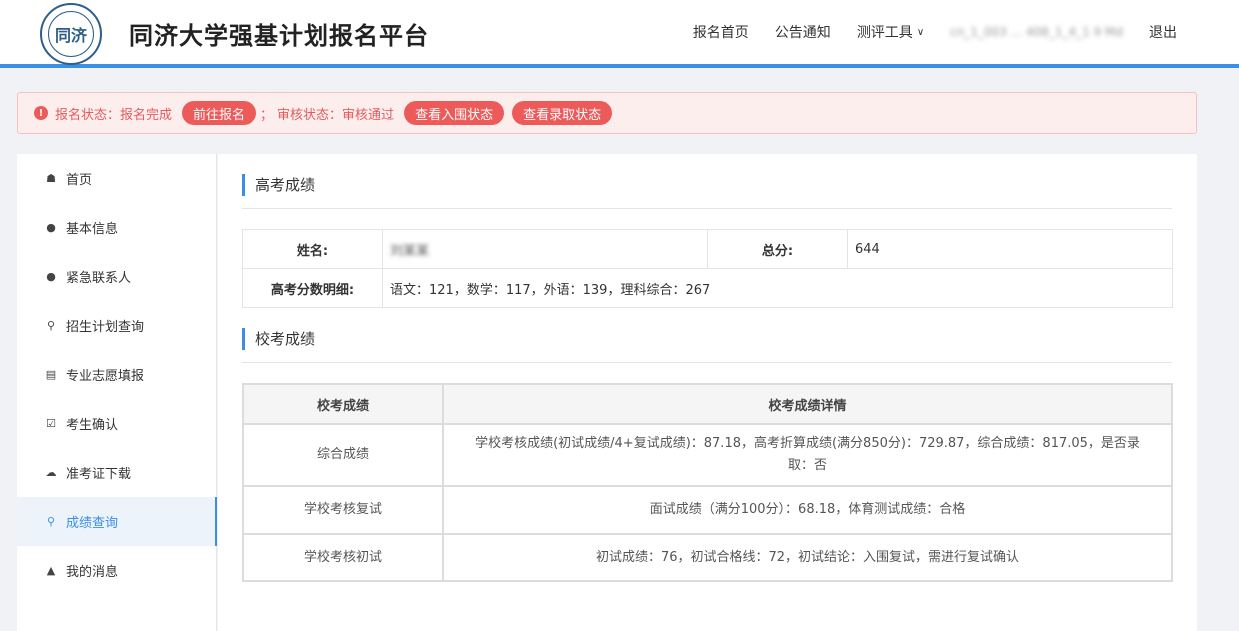 The image size is (1239, 631). I want to click on sidebar-item-score-query: ⚲ 成绩查询, so click(117, 521).